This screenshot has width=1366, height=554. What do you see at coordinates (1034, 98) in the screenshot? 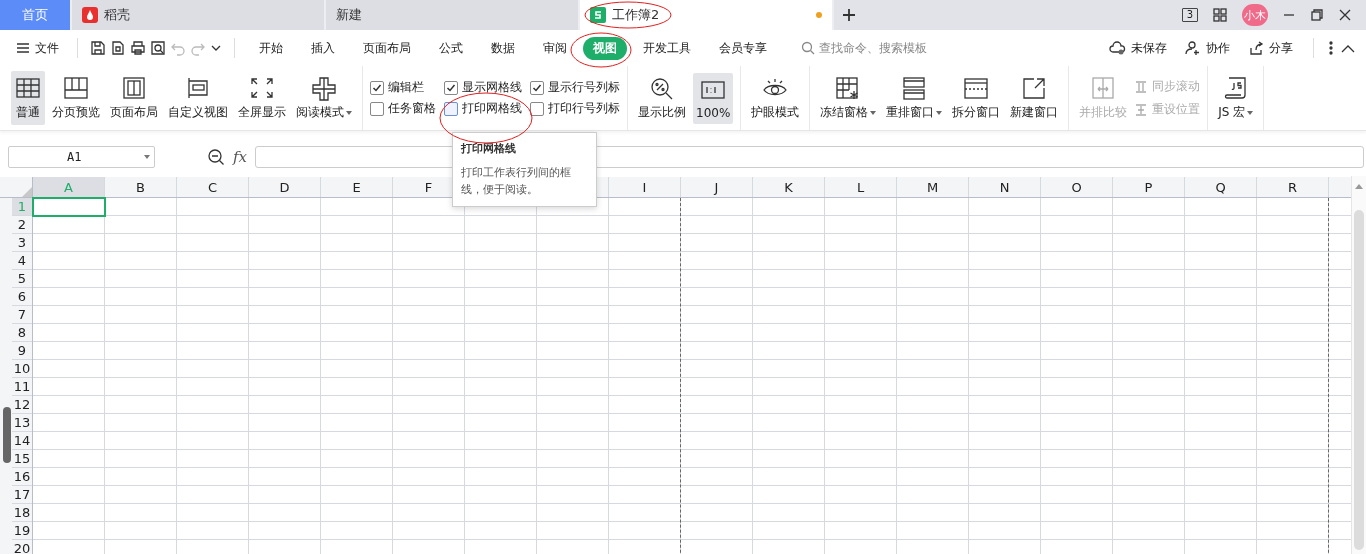
I see `ribbon-button: 新建窗口` at bounding box center [1034, 98].